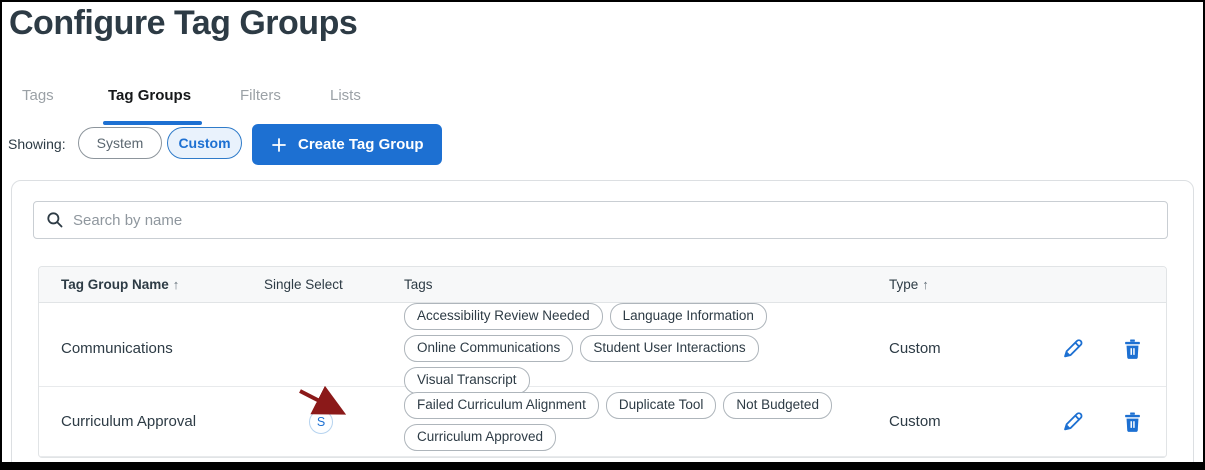  What do you see at coordinates (149, 95) in the screenshot?
I see `tab-tag-groups: Tag Groups` at bounding box center [149, 95].